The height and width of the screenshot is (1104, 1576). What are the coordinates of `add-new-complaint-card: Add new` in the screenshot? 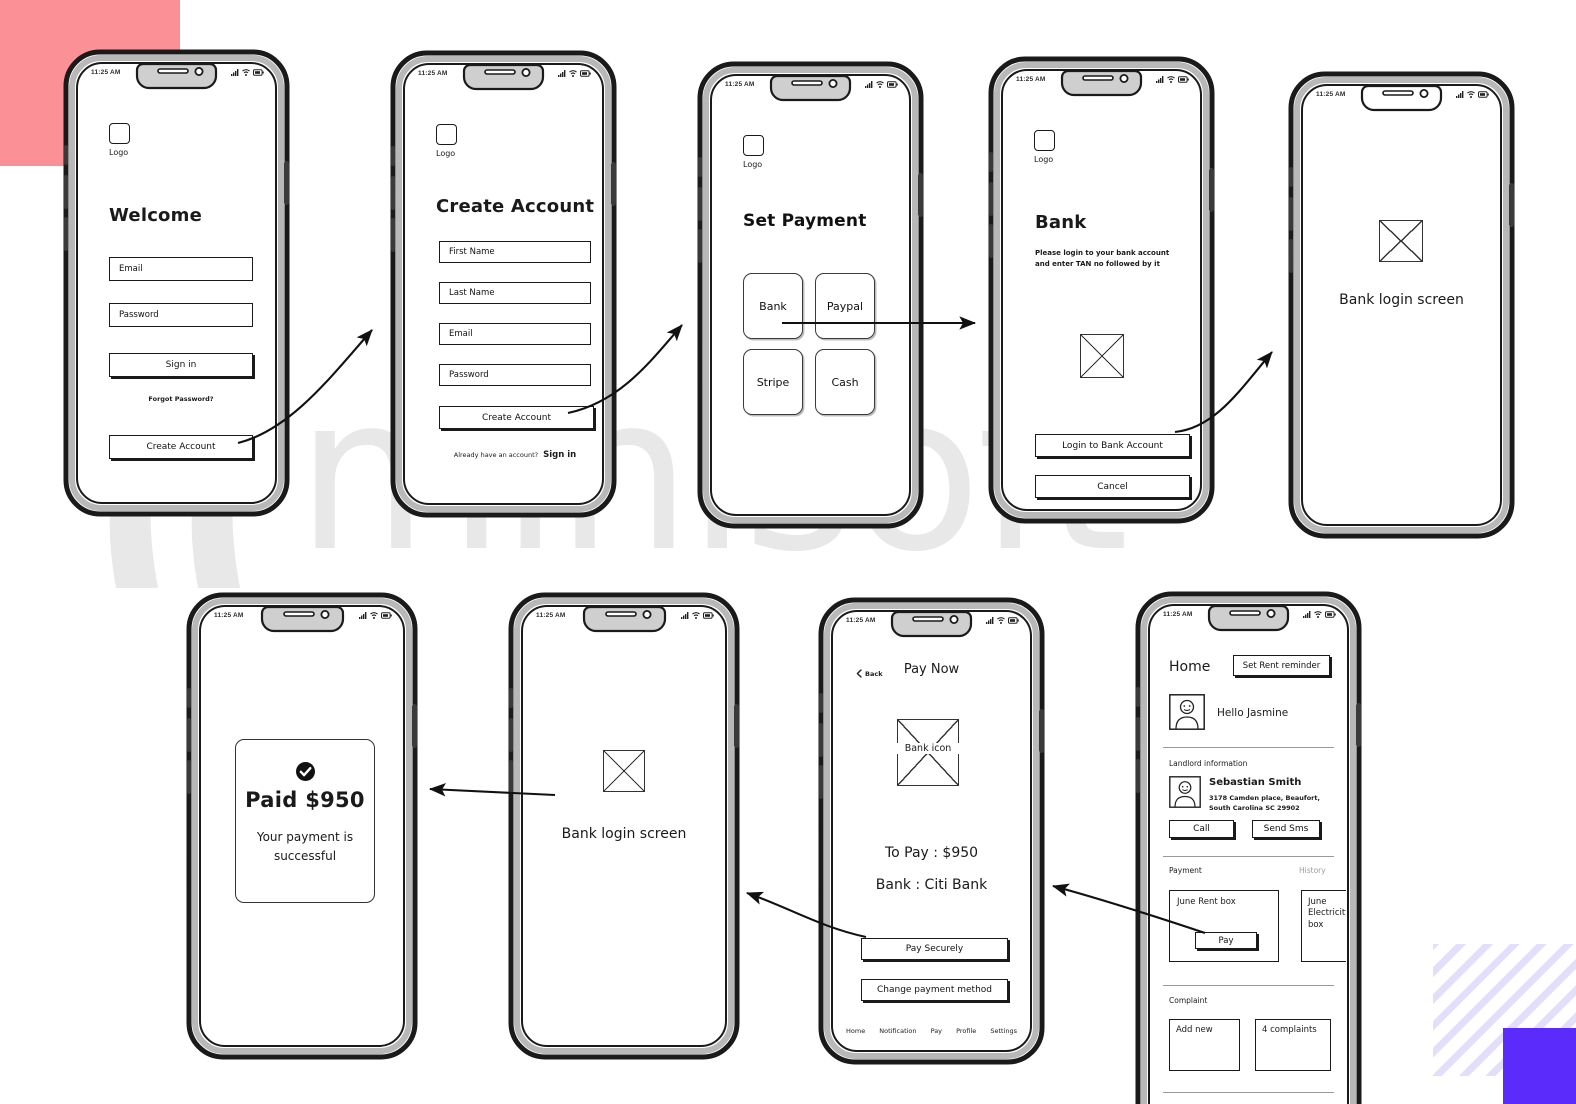 It's located at (1204, 1045).